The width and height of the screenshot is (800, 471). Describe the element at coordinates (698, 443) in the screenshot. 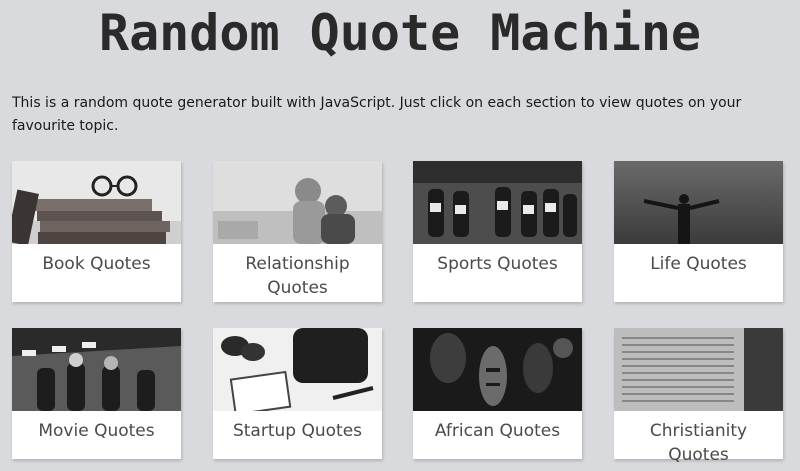

I see `card-label: Christianity Quotes` at that location.